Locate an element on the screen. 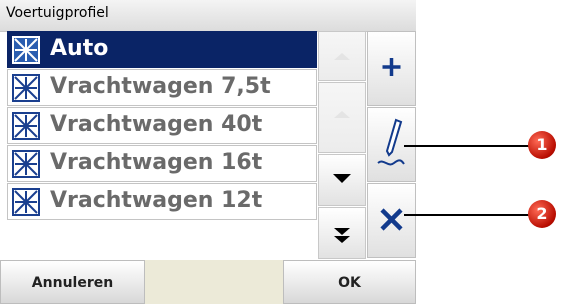 The height and width of the screenshot is (305, 564). list-item-vrachtwagen-16t: Vrachtwagen 16t is located at coordinates (162, 163).